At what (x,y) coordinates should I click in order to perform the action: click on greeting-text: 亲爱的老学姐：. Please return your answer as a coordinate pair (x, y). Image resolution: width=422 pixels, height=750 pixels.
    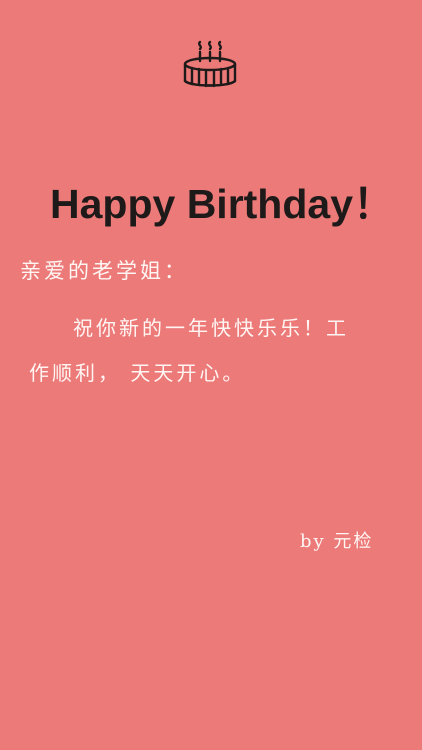
    Looking at the image, I should click on (104, 271).